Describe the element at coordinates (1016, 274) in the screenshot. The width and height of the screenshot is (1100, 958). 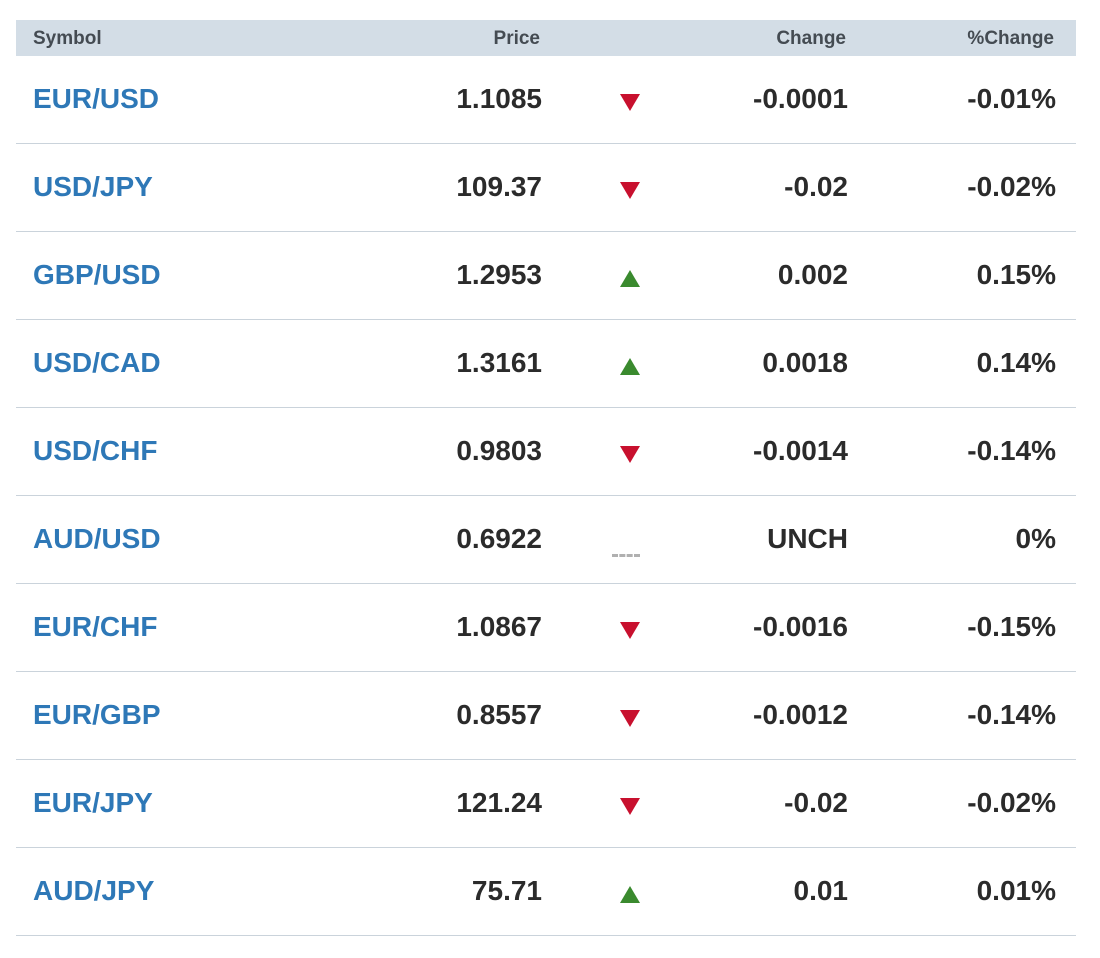
I see `pct-change-value: 0.15%` at that location.